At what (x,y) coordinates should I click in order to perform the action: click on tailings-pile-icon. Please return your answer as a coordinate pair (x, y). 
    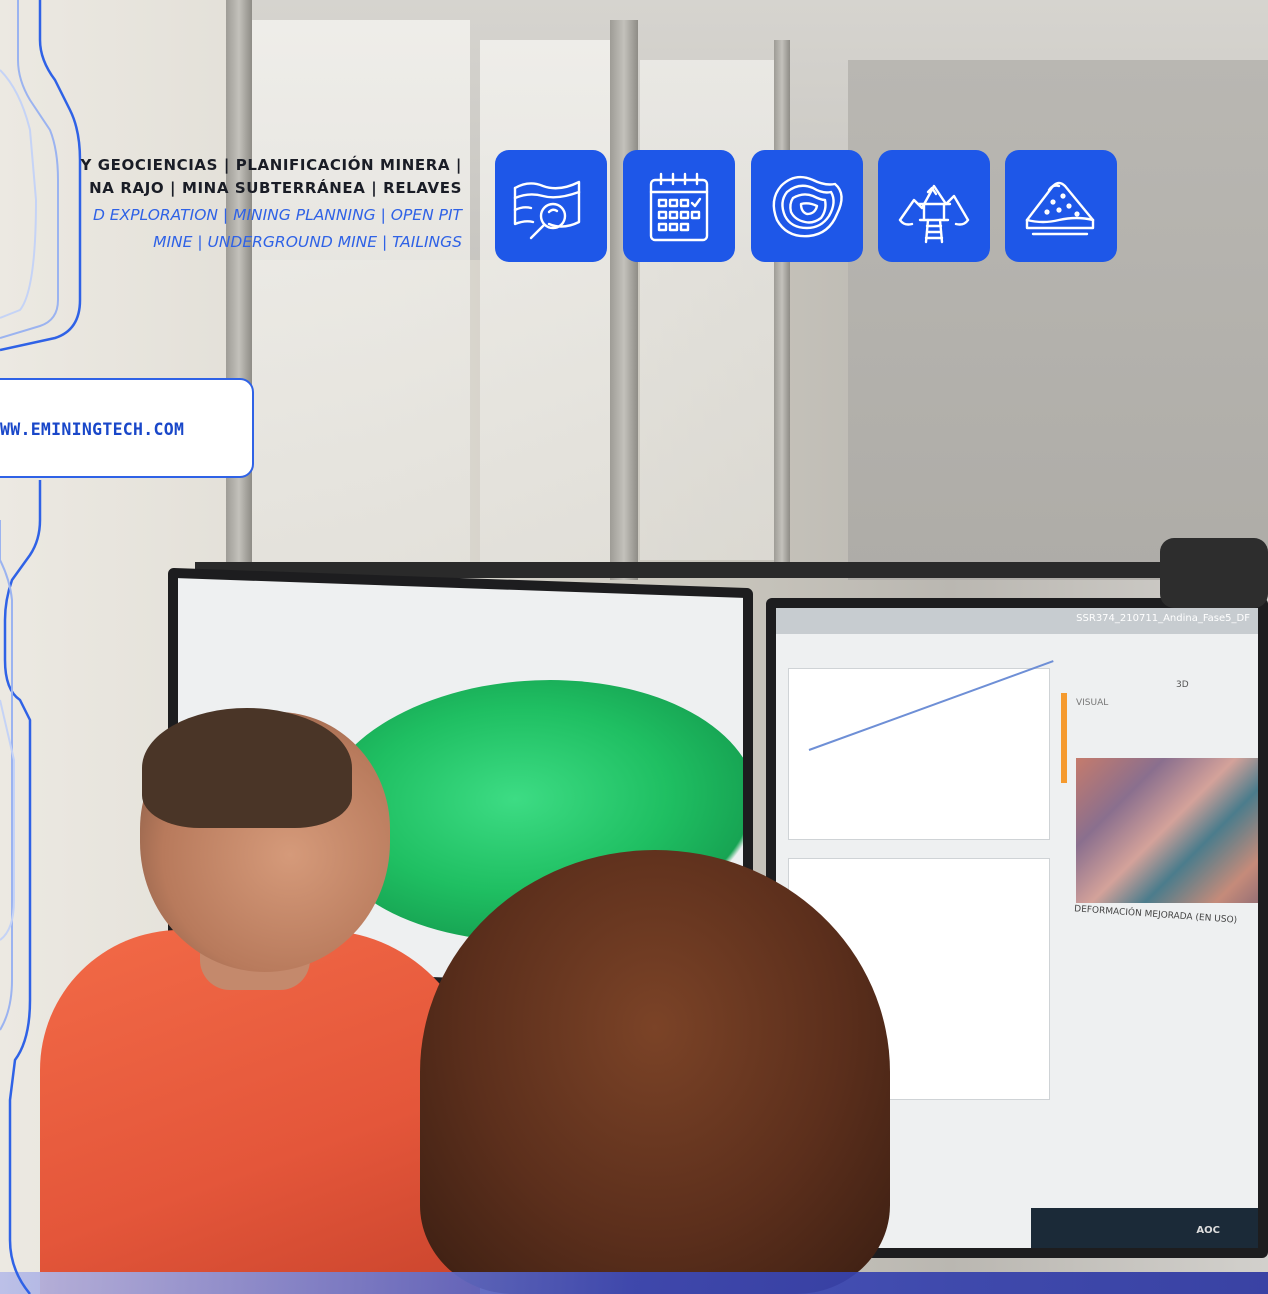
    Looking at the image, I should click on (1061, 206).